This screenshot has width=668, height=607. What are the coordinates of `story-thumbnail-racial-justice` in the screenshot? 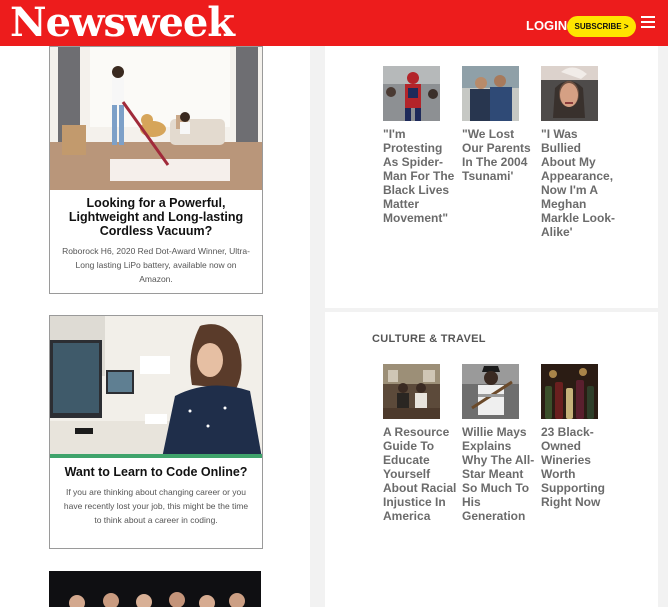 It's located at (411, 391).